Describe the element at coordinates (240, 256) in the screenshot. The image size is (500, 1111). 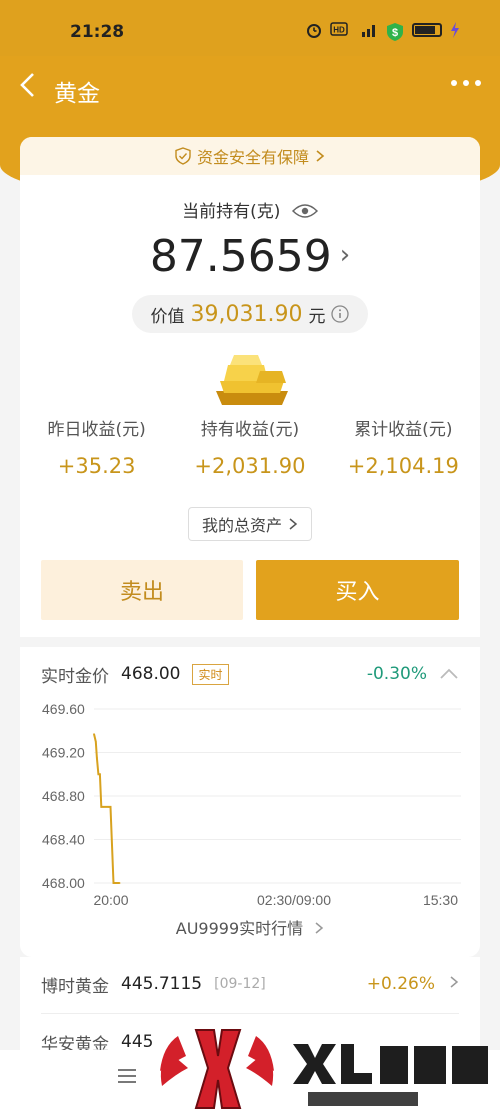
I see `holding-amount: 87.5659` at that location.